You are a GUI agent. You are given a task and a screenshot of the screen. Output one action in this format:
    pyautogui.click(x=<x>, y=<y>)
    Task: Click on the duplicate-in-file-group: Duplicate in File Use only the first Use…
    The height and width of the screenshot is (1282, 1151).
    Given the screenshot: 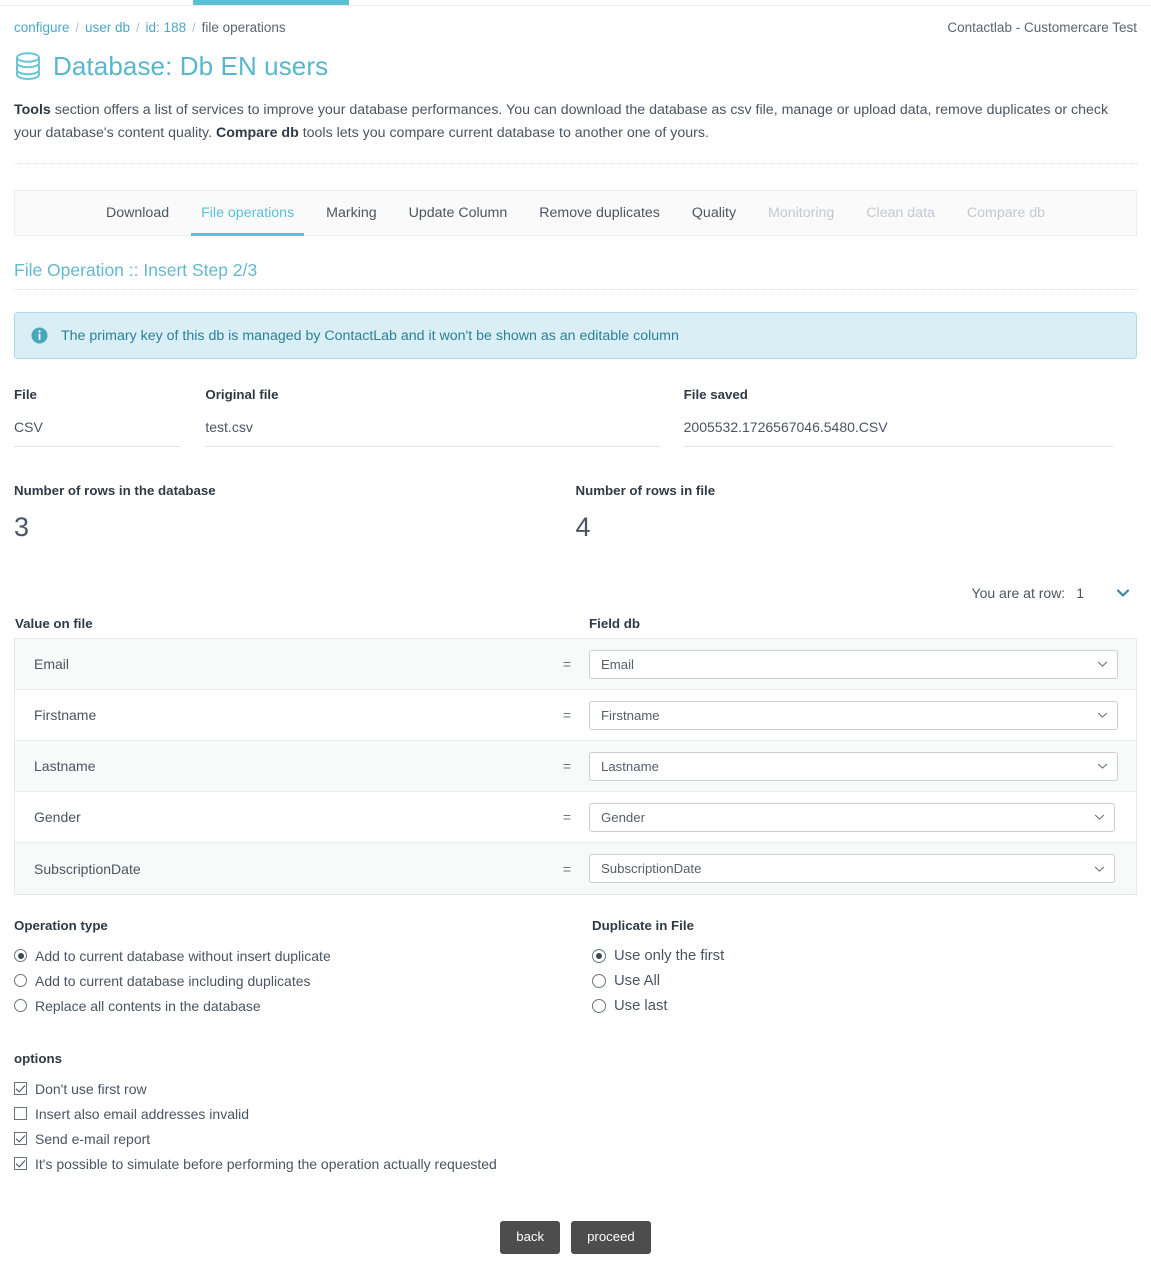 What is the action you would take?
    pyautogui.click(x=863, y=968)
    